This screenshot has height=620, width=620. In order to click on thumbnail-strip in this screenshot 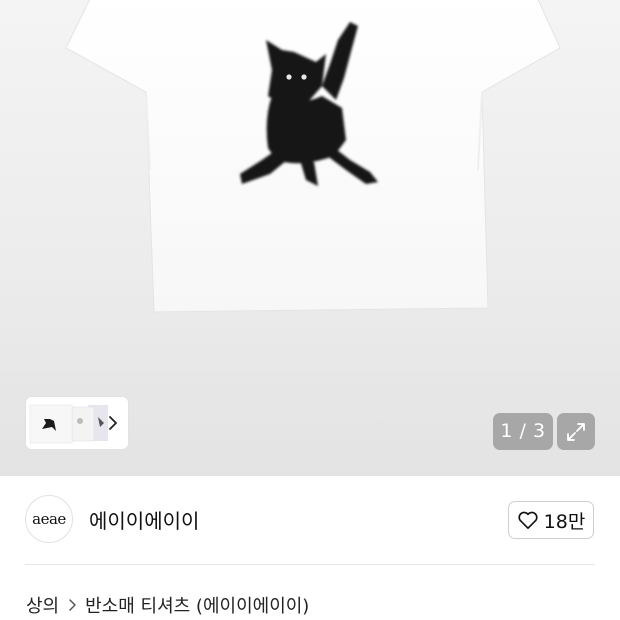, I will do `click(77, 423)`.